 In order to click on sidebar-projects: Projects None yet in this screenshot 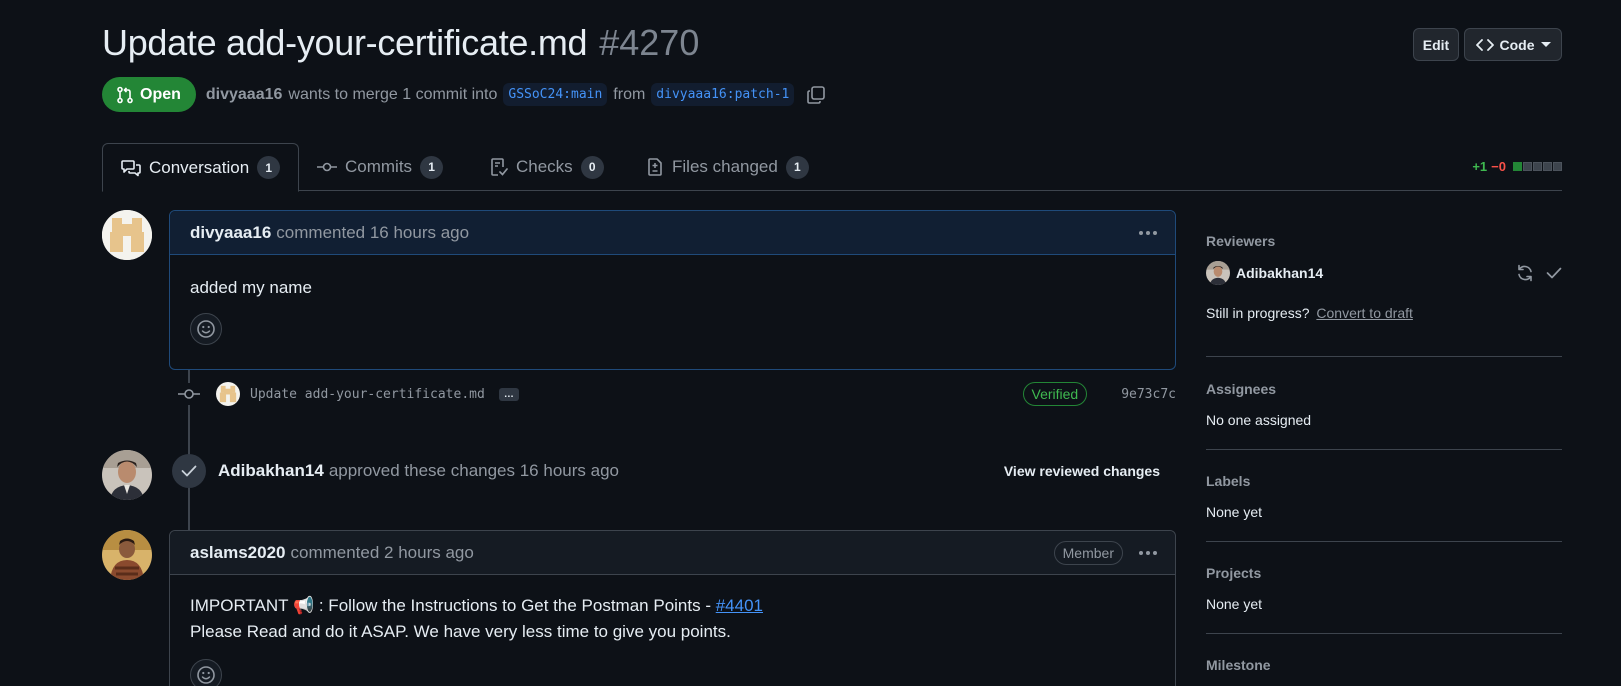, I will do `click(1384, 588)`.